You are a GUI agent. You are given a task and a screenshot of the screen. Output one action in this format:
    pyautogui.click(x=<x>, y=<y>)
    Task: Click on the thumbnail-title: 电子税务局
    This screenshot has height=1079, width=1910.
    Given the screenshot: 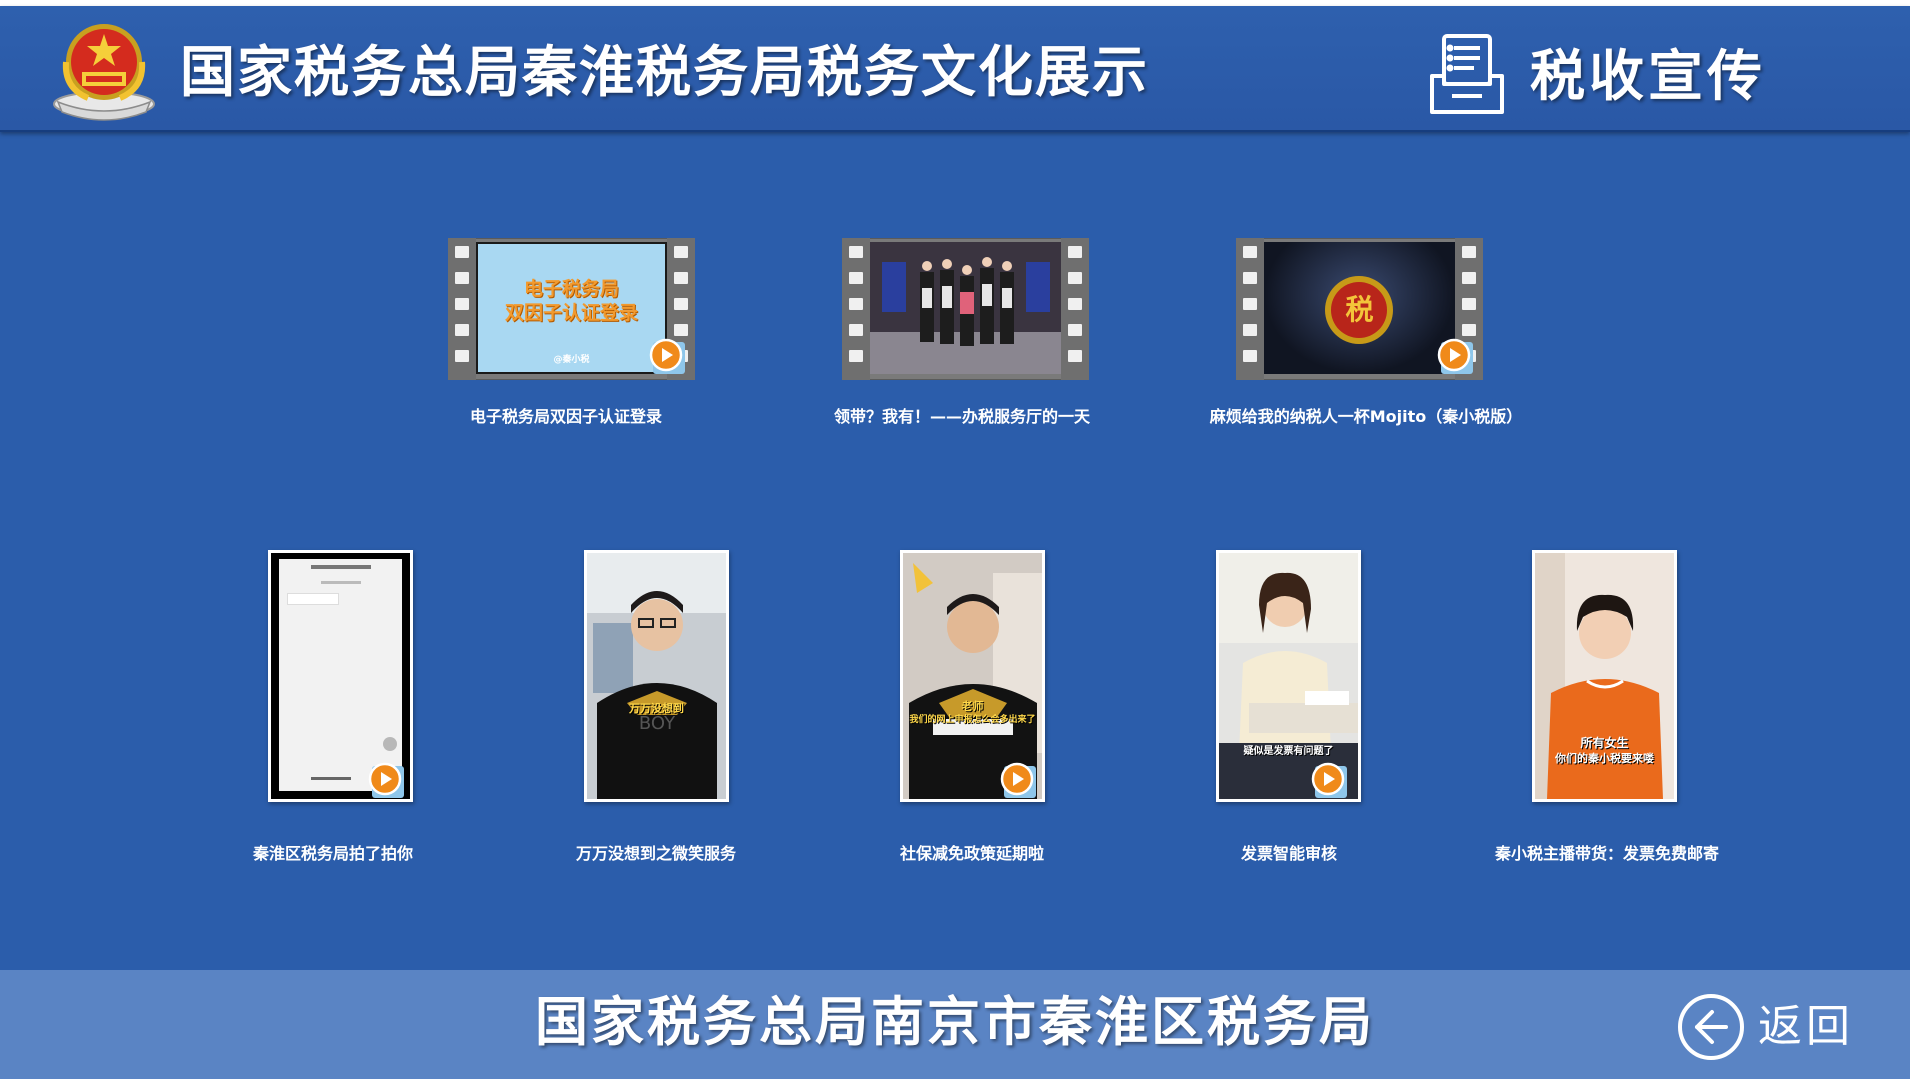 What is the action you would take?
    pyautogui.click(x=571, y=289)
    